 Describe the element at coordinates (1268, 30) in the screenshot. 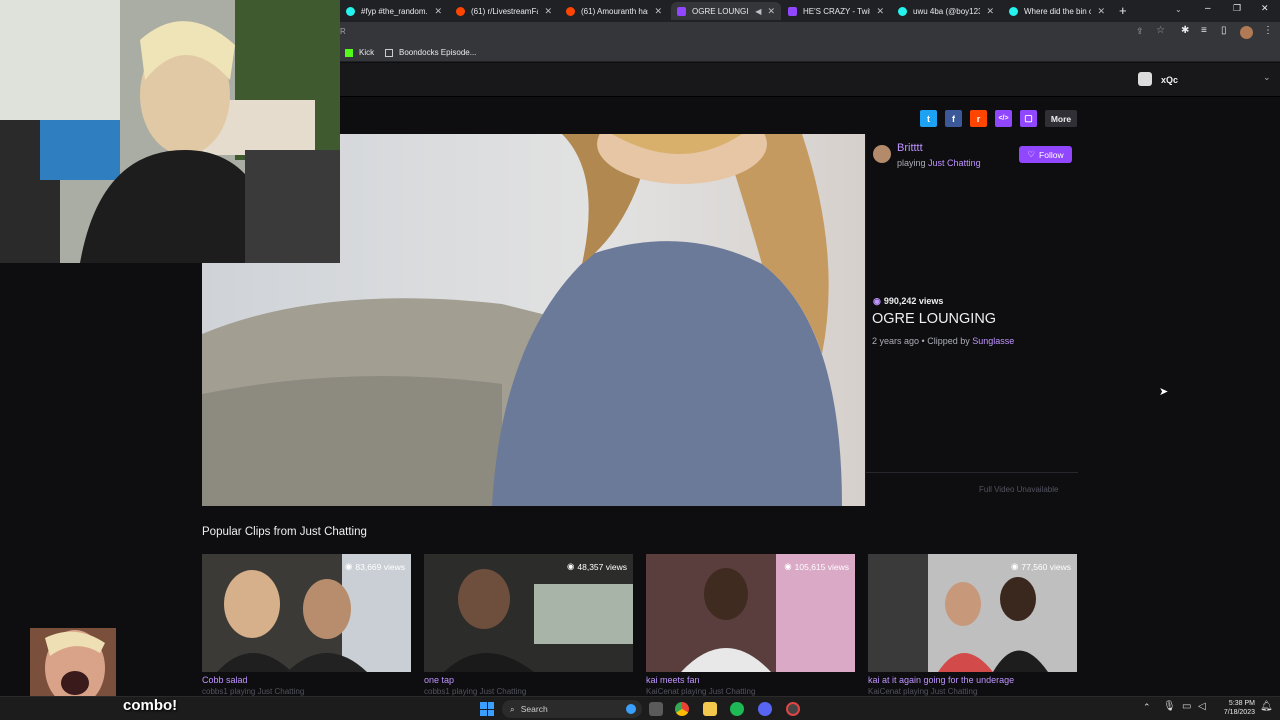

I see `browser-menu-icon: ⋮` at that location.